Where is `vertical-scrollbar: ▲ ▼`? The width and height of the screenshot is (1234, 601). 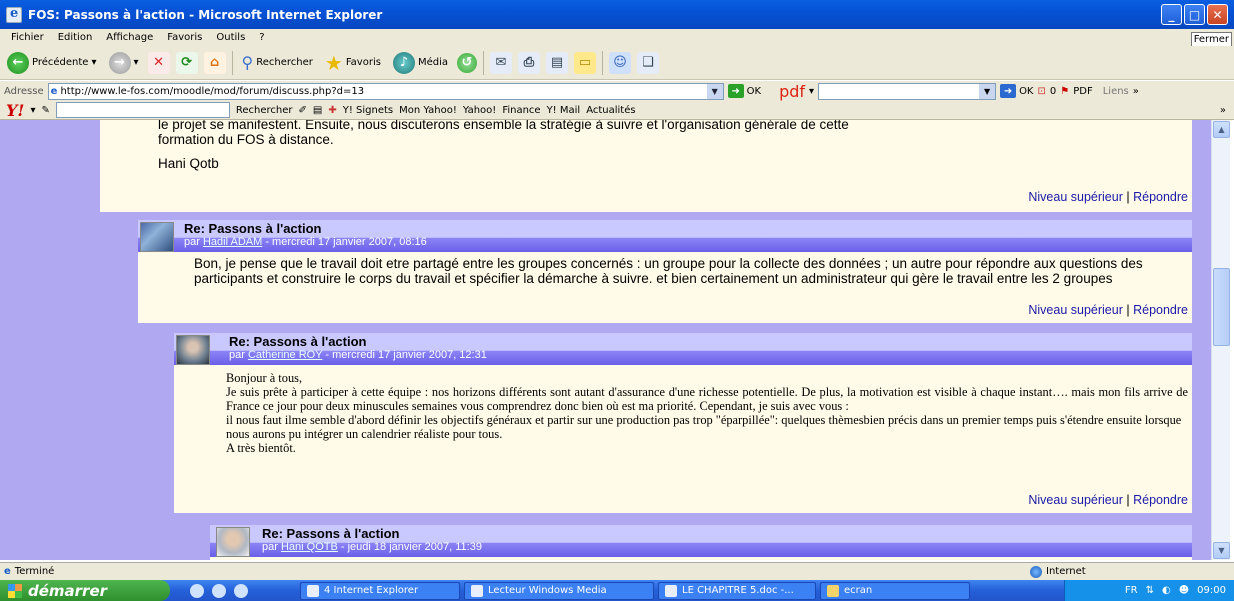
vertical-scrollbar: ▲ ▼ is located at coordinates (1220, 340).